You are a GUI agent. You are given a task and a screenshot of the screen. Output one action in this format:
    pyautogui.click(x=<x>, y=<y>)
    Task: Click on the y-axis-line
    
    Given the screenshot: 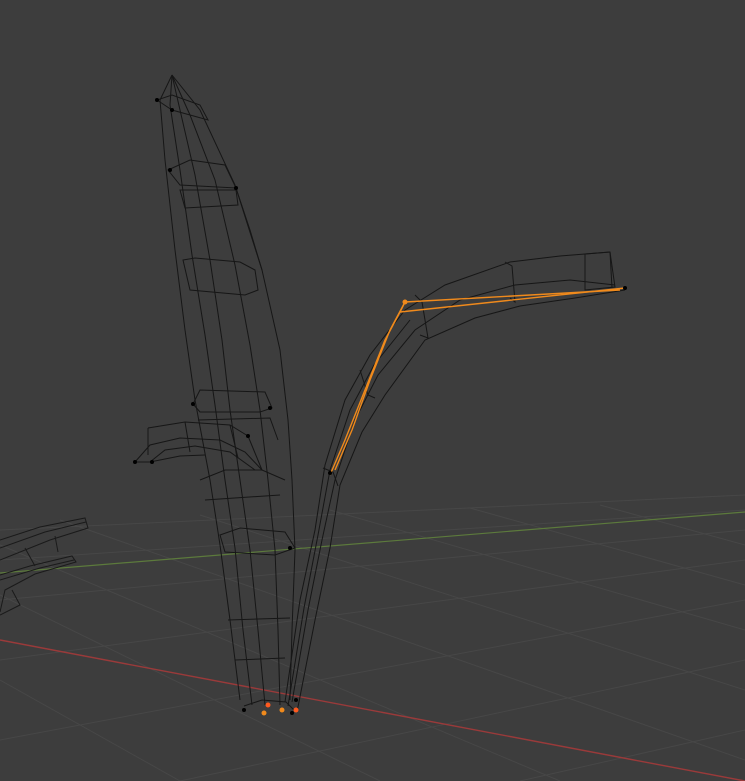 What is the action you would take?
    pyautogui.click(x=372, y=542)
    